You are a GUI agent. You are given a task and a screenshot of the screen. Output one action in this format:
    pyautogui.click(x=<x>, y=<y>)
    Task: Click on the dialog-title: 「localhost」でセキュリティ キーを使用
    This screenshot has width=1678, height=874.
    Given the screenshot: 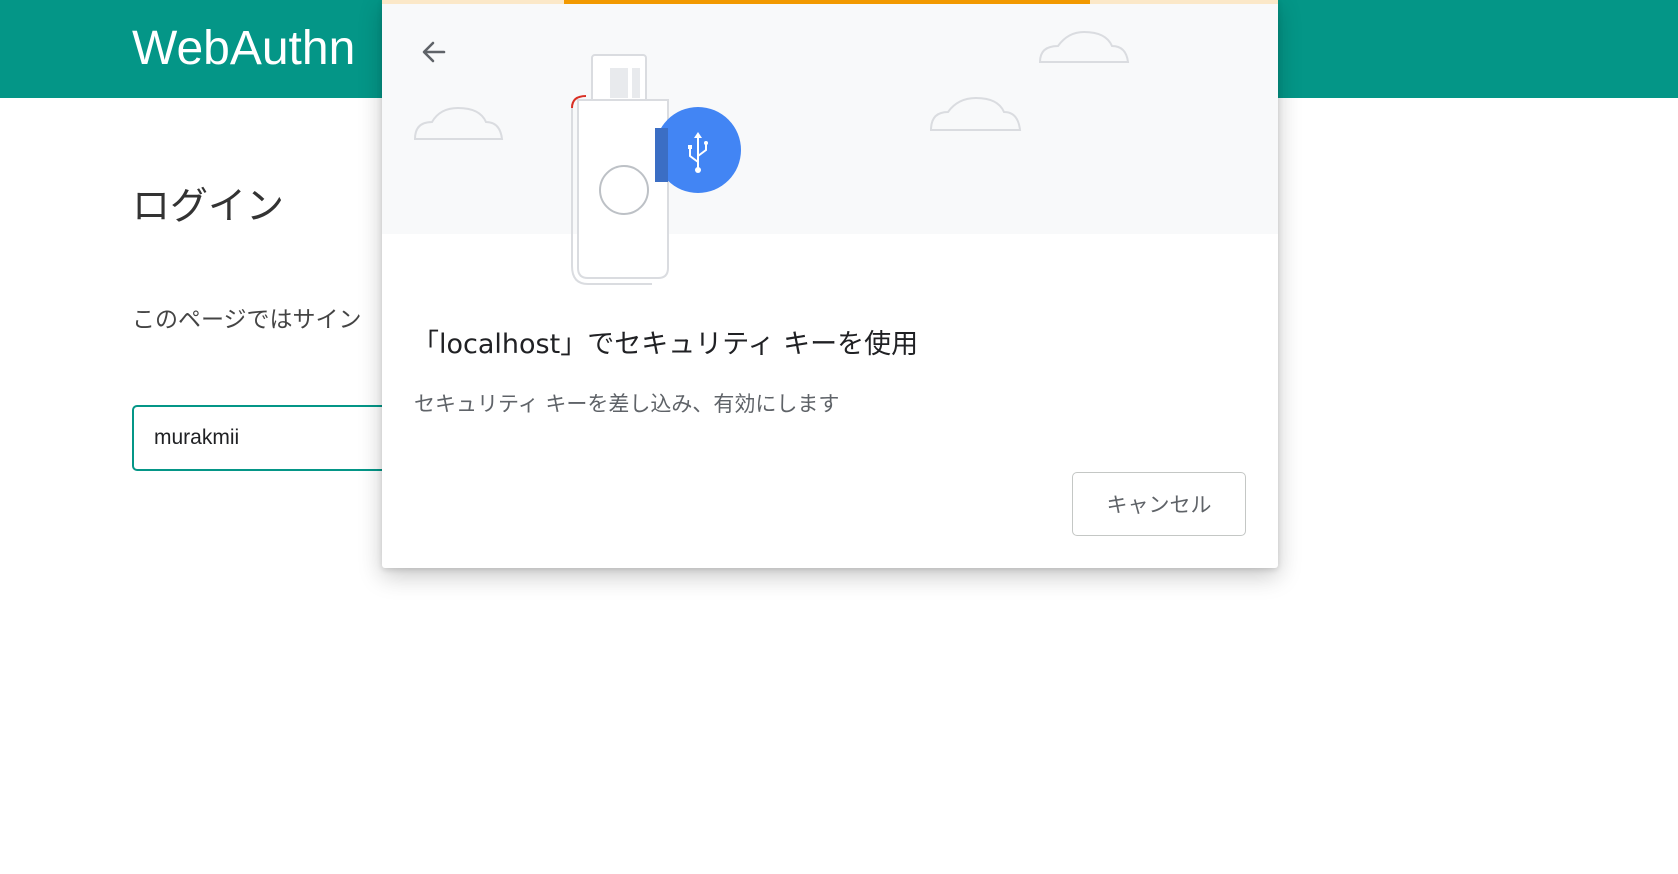 What is the action you would take?
    pyautogui.click(x=665, y=344)
    